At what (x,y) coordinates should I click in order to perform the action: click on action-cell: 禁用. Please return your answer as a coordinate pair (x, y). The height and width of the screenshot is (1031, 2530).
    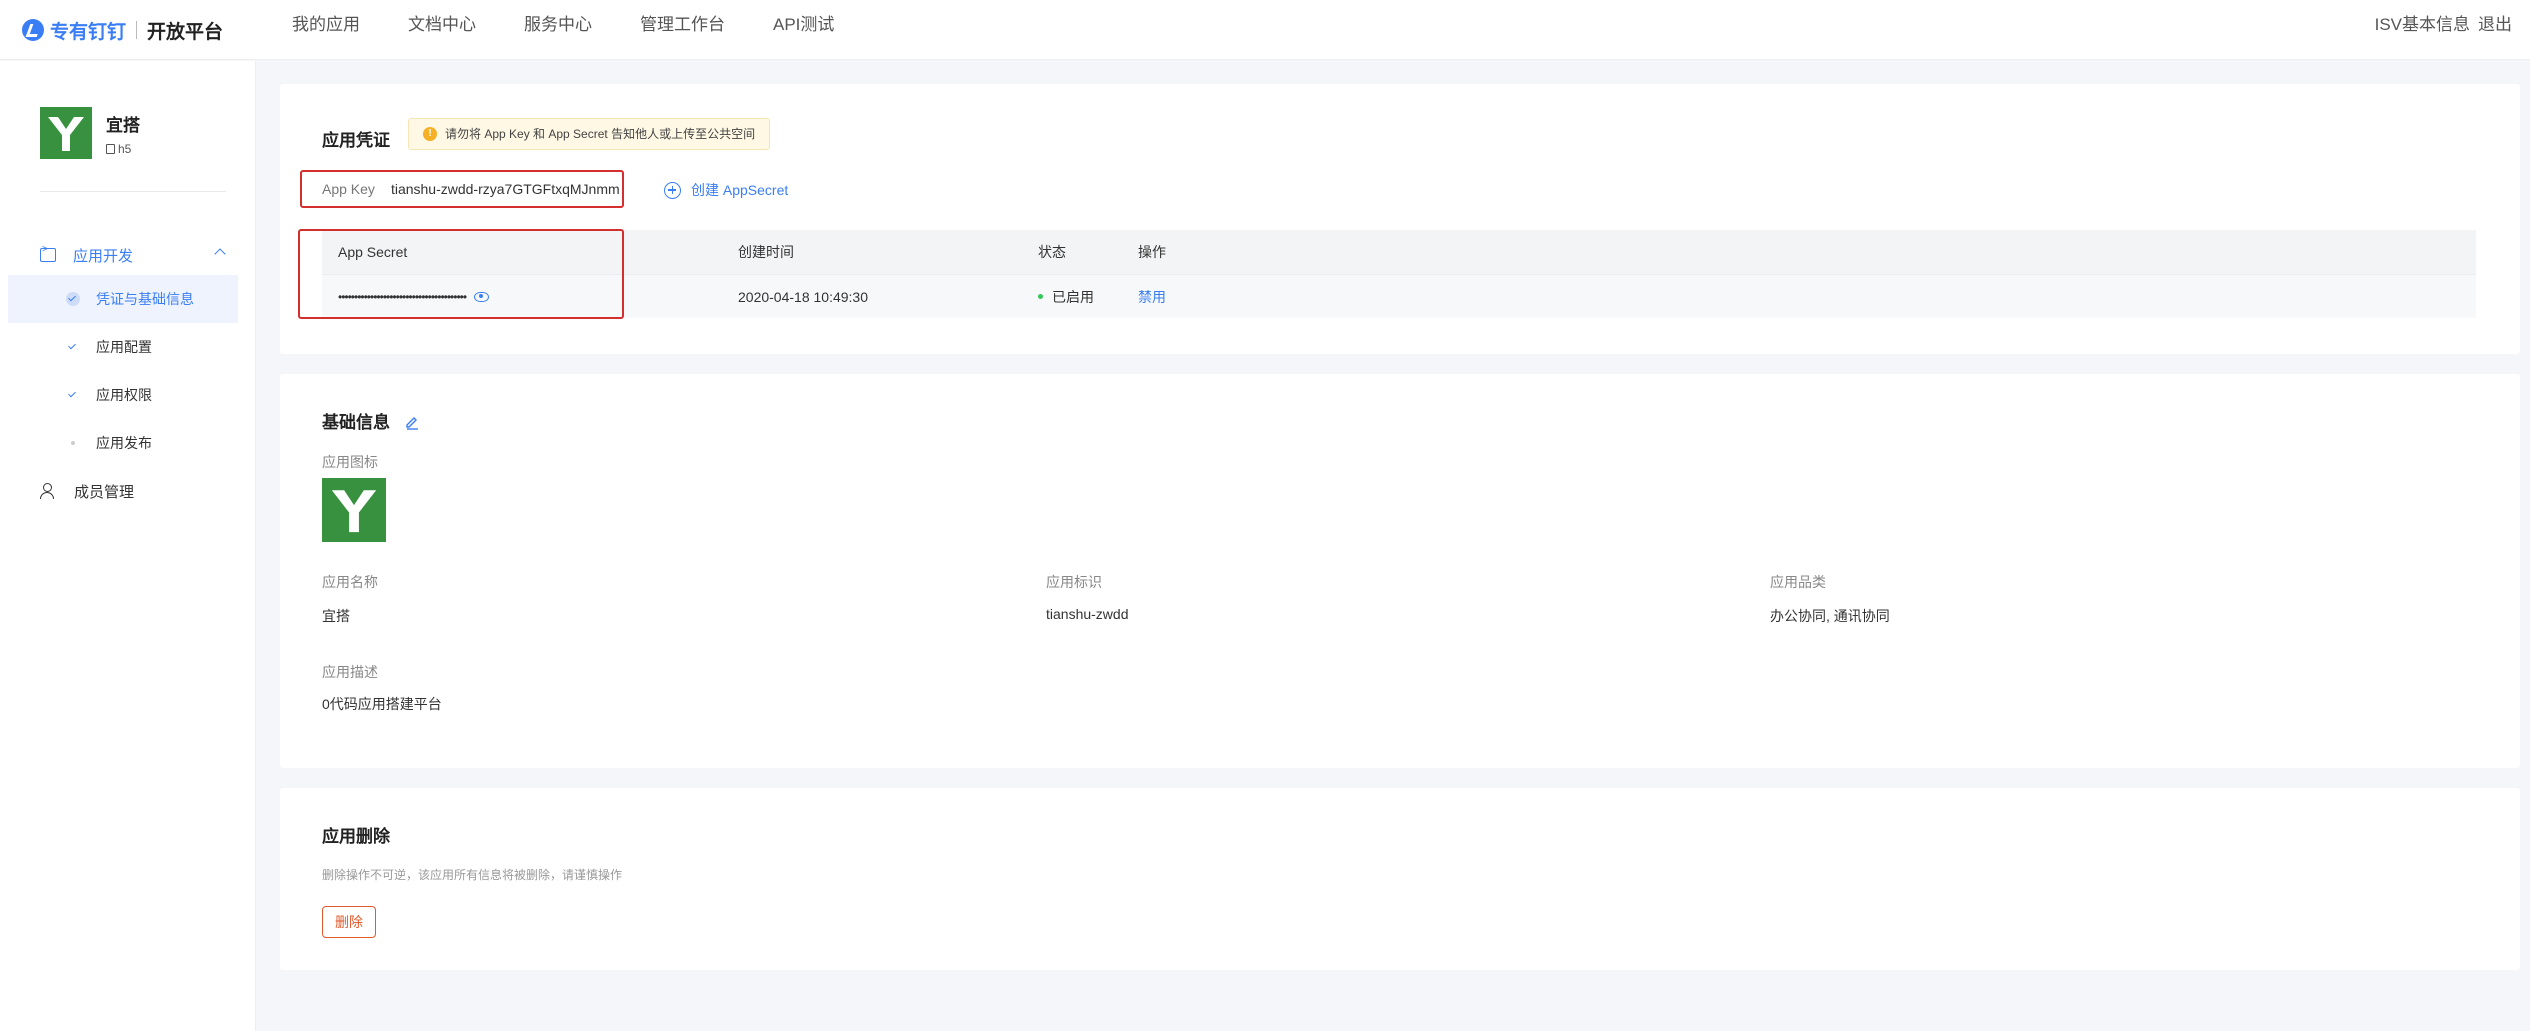
    Looking at the image, I should click on (1238, 297).